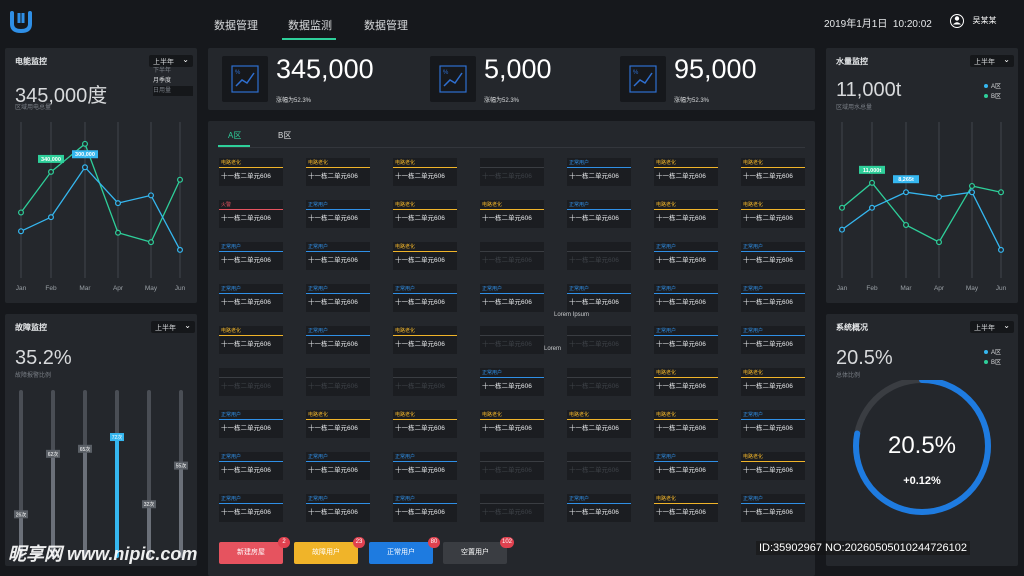 The height and width of the screenshot is (576, 1024). I want to click on fault-period-select: 上半年 ⌄, so click(173, 327).